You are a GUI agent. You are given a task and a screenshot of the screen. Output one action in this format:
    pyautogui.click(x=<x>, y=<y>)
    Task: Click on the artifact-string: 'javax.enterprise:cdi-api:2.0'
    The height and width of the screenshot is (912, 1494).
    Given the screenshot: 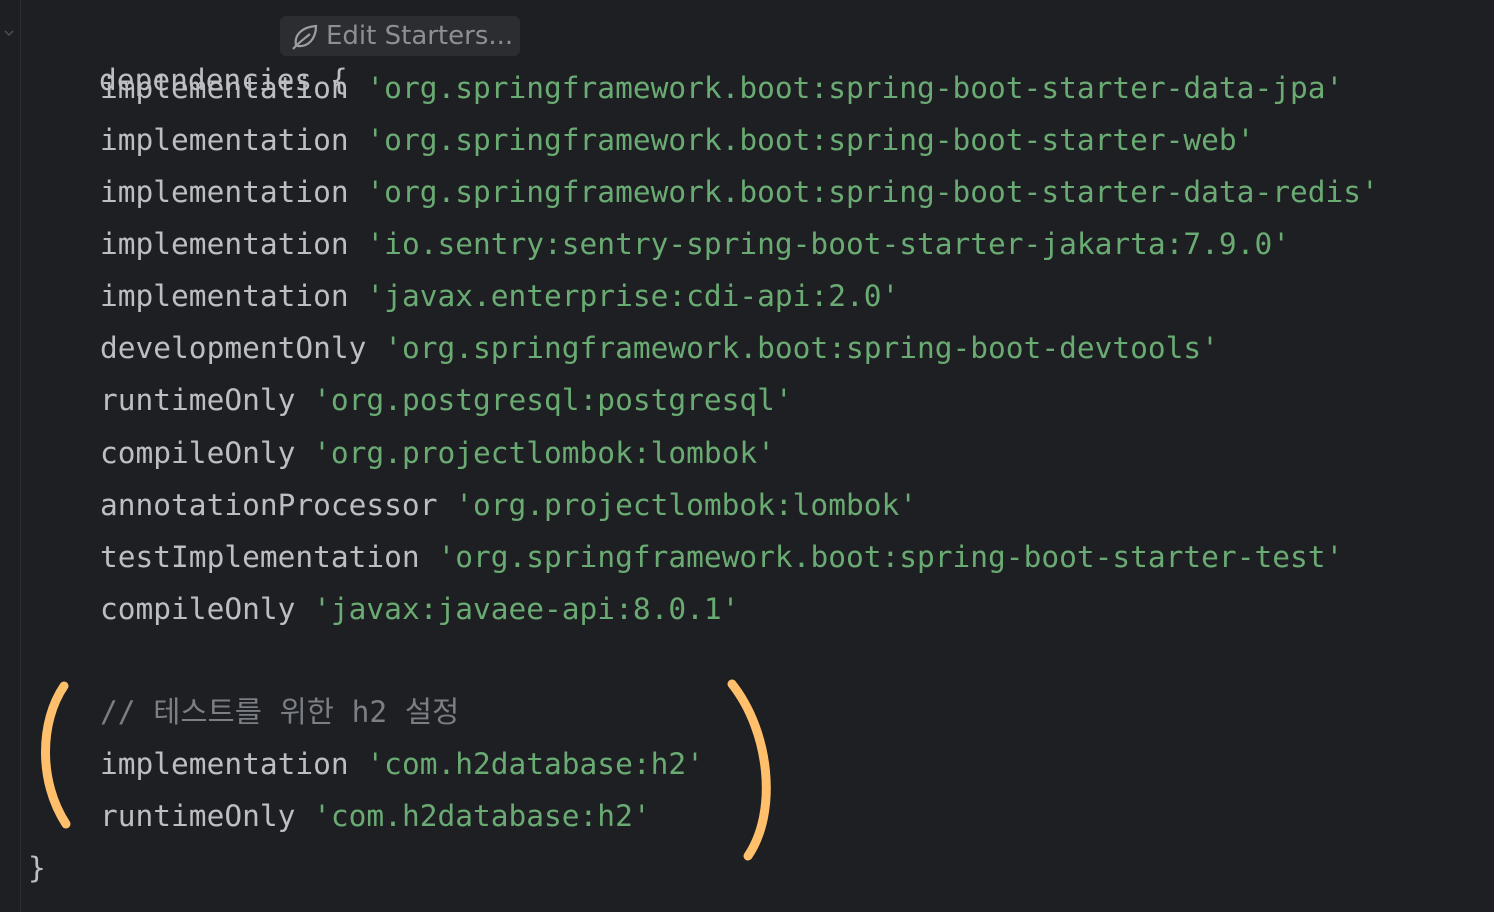 What is the action you would take?
    pyautogui.click(x=633, y=296)
    